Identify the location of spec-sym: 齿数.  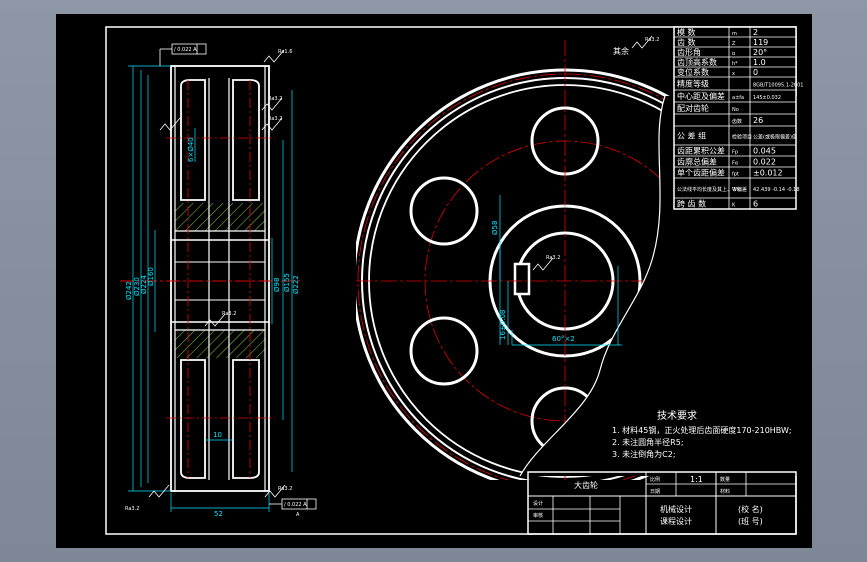
(737, 121).